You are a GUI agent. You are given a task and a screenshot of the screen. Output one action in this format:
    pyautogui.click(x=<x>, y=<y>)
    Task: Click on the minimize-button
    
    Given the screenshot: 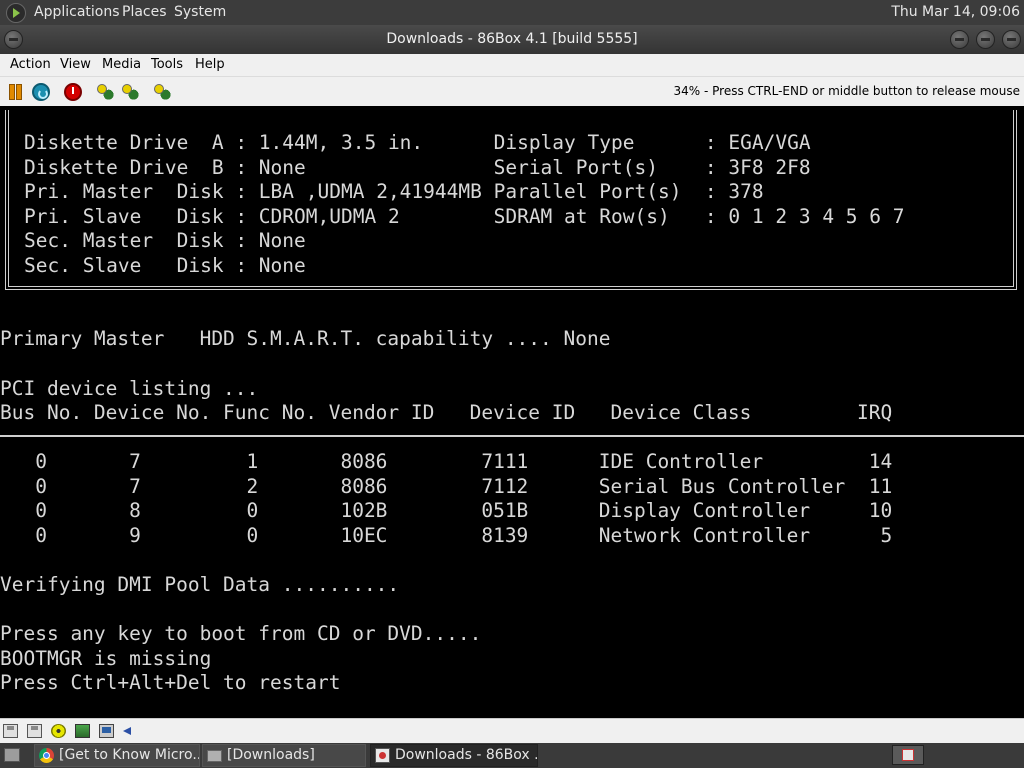 What is the action you would take?
    pyautogui.click(x=959, y=39)
    